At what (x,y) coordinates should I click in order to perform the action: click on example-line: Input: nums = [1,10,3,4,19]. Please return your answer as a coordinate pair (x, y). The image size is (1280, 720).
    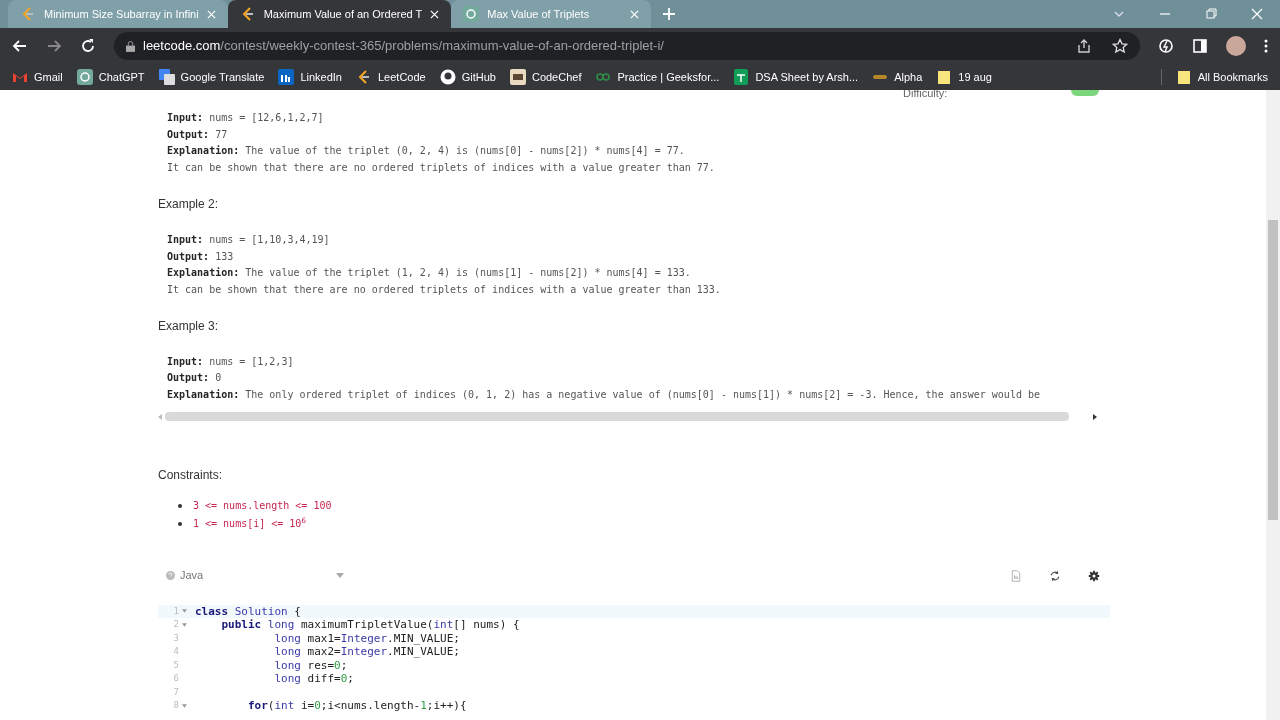
    Looking at the image, I should click on (249, 239).